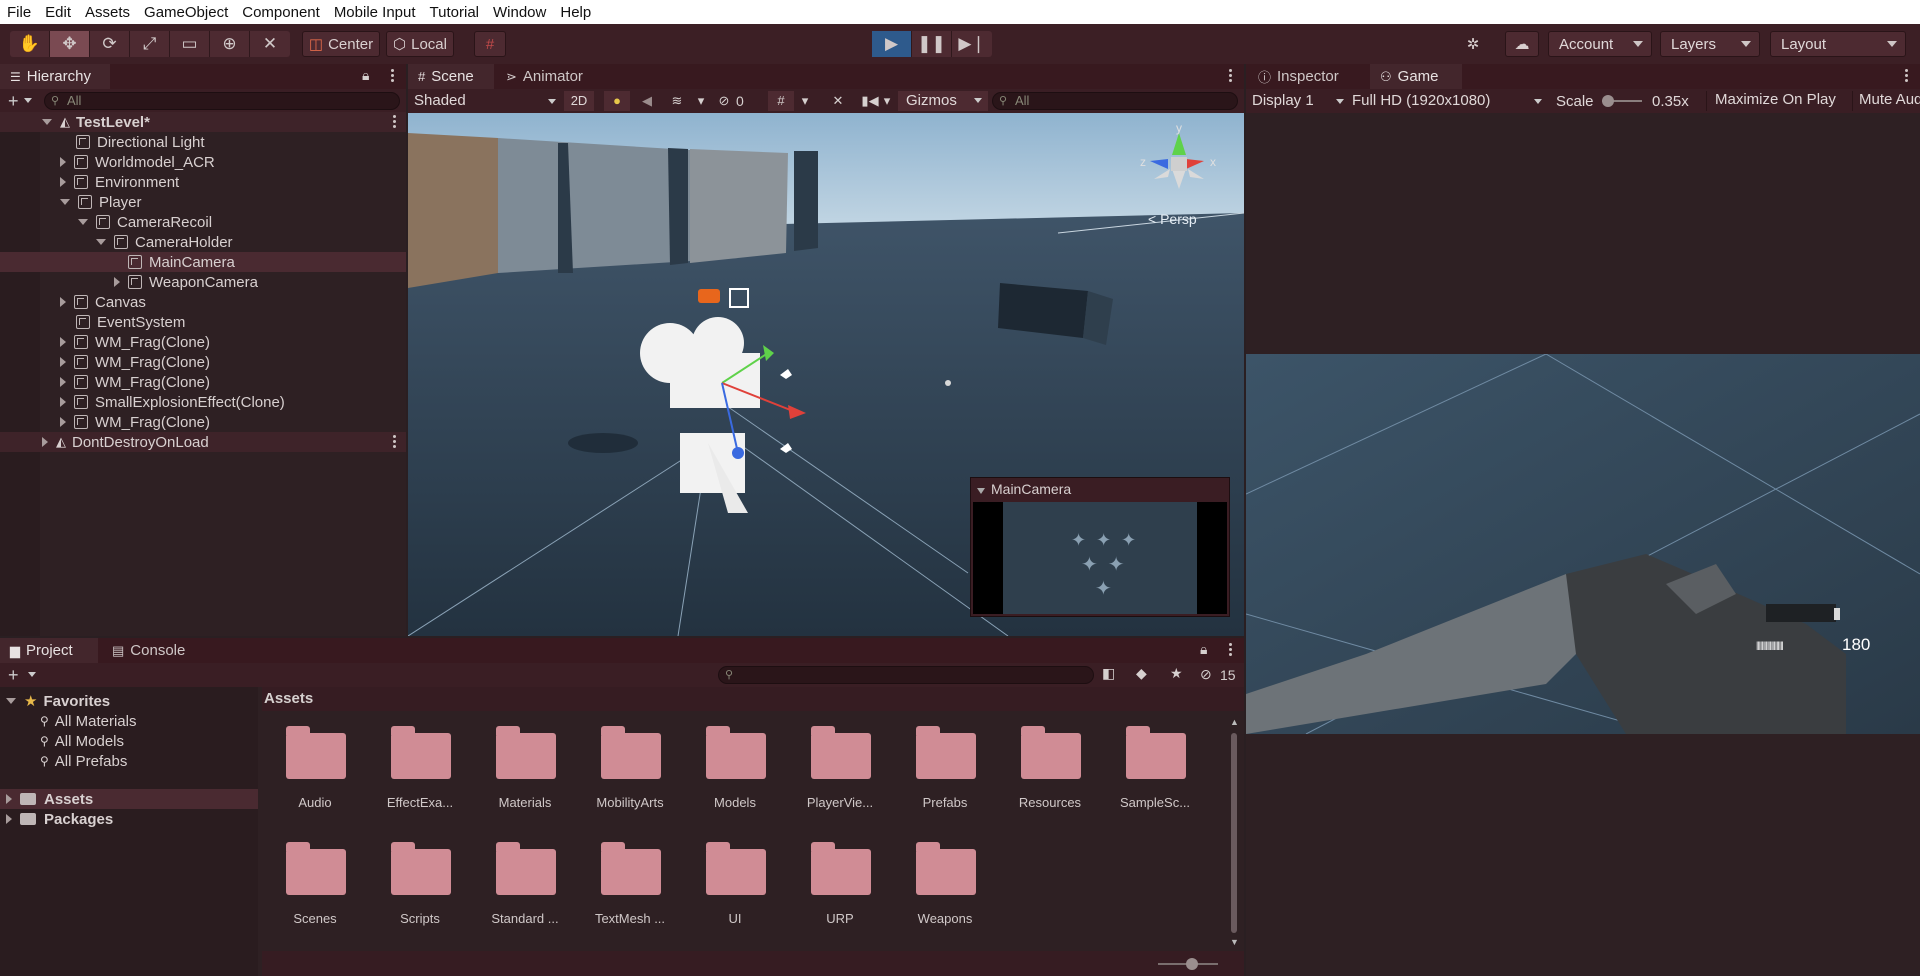 The image size is (1920, 976). What do you see at coordinates (943, 101) in the screenshot?
I see `gizmos-dropdown: Gizmos` at bounding box center [943, 101].